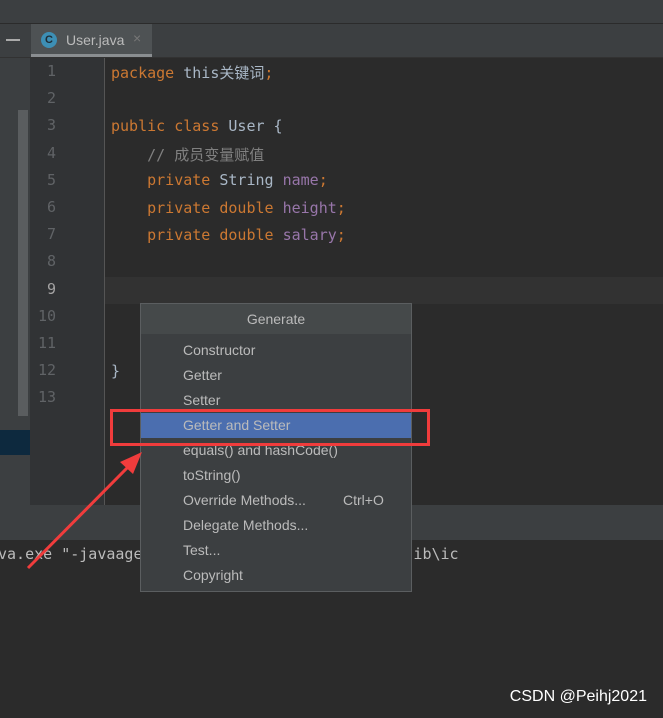 This screenshot has width=663, height=718. I want to click on arrow-annotation, so click(84, 511).